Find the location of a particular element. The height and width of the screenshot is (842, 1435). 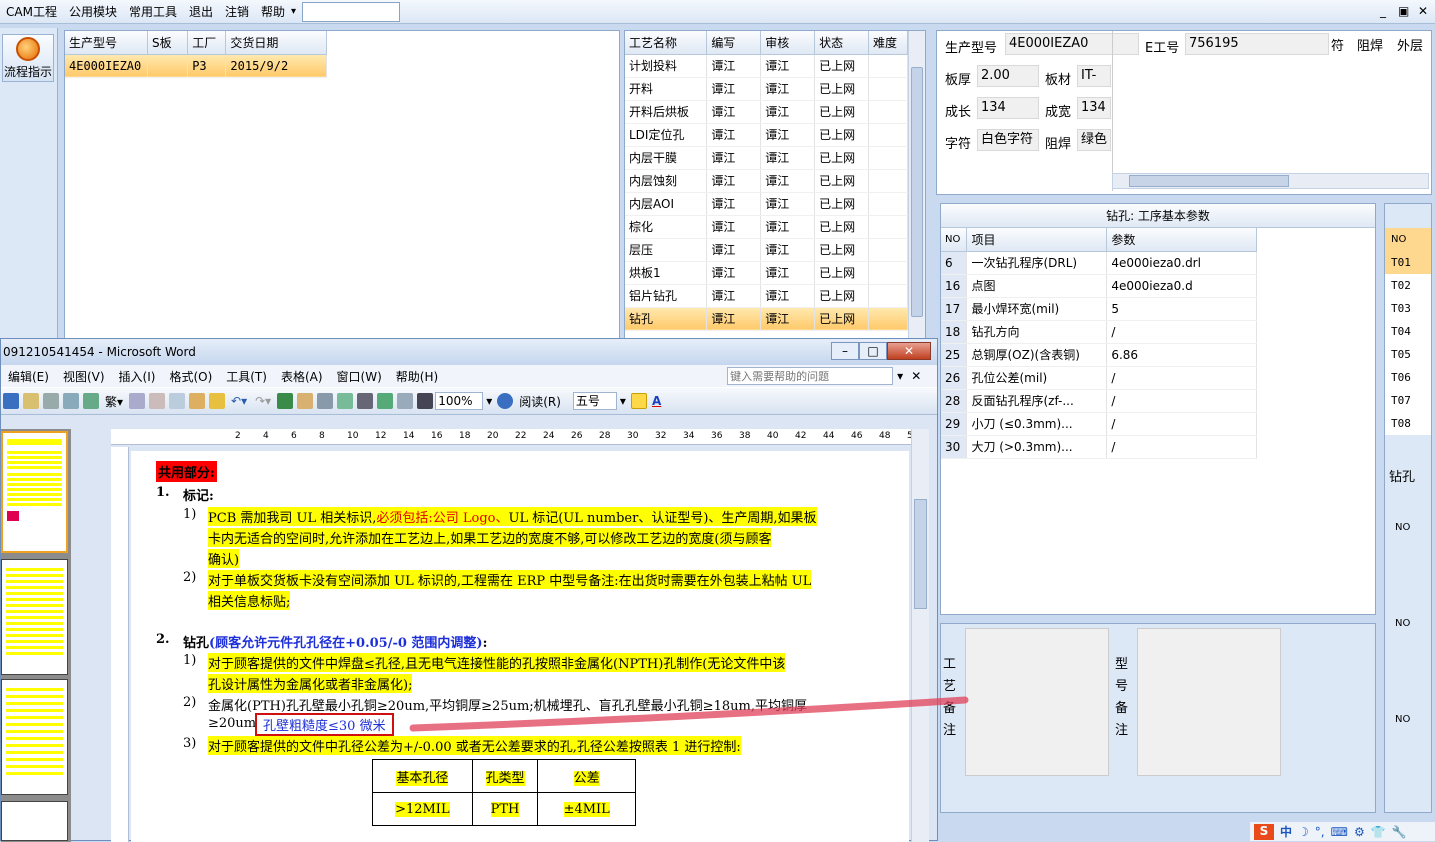

paste-icon is located at coordinates (197, 401).